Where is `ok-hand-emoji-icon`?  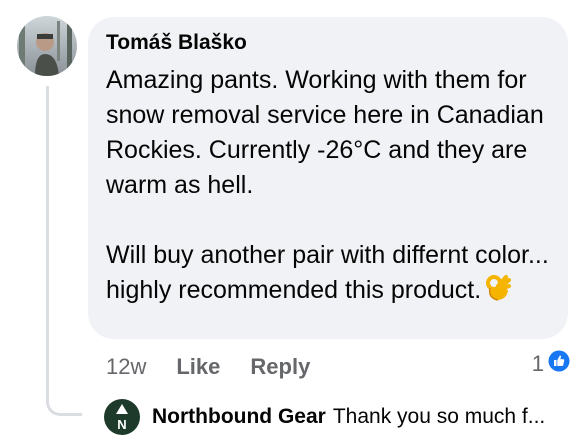
ok-hand-emoji-icon is located at coordinates (498, 293).